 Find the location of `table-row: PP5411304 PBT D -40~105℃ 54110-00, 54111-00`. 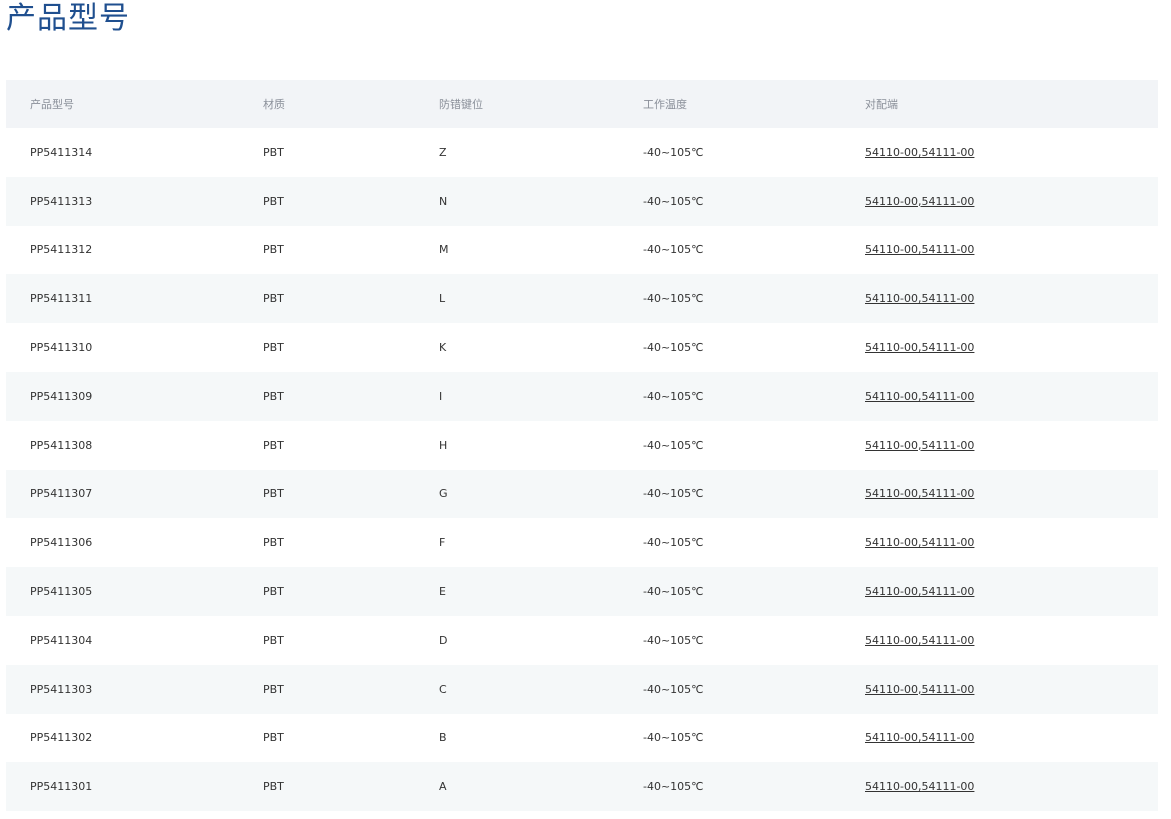

table-row: PP5411304 PBT D -40~105℃ 54110-00, 54111-00 is located at coordinates (582, 640).